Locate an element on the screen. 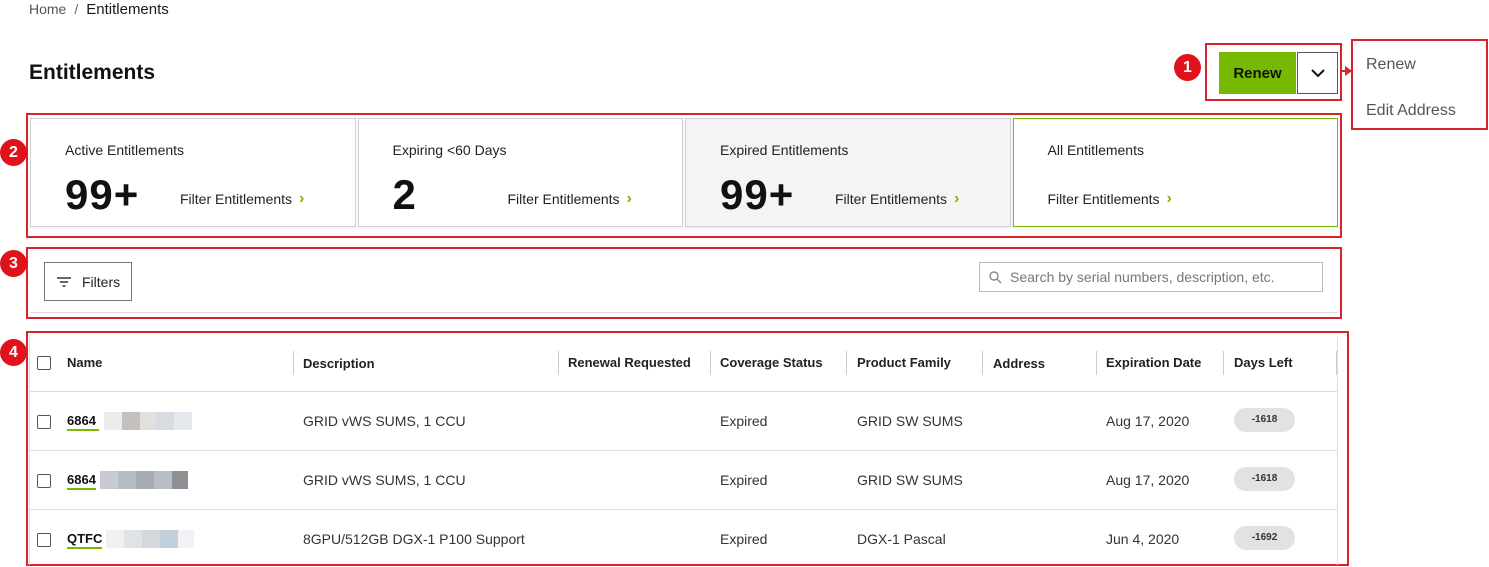 The height and width of the screenshot is (567, 1489). days-left-badge: -1692 is located at coordinates (1264, 538).